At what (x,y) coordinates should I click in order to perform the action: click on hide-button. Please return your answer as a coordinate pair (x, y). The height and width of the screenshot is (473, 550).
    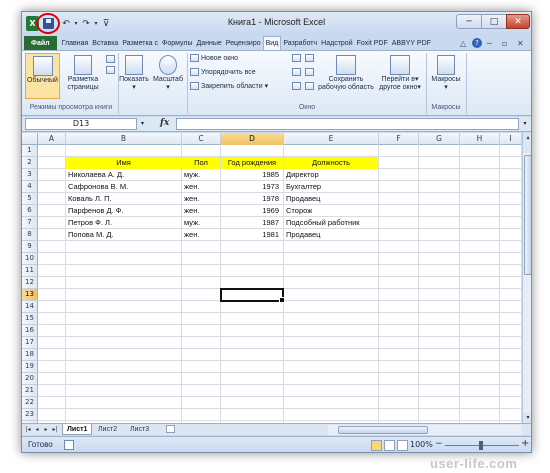
    Looking at the image, I should click on (296, 72).